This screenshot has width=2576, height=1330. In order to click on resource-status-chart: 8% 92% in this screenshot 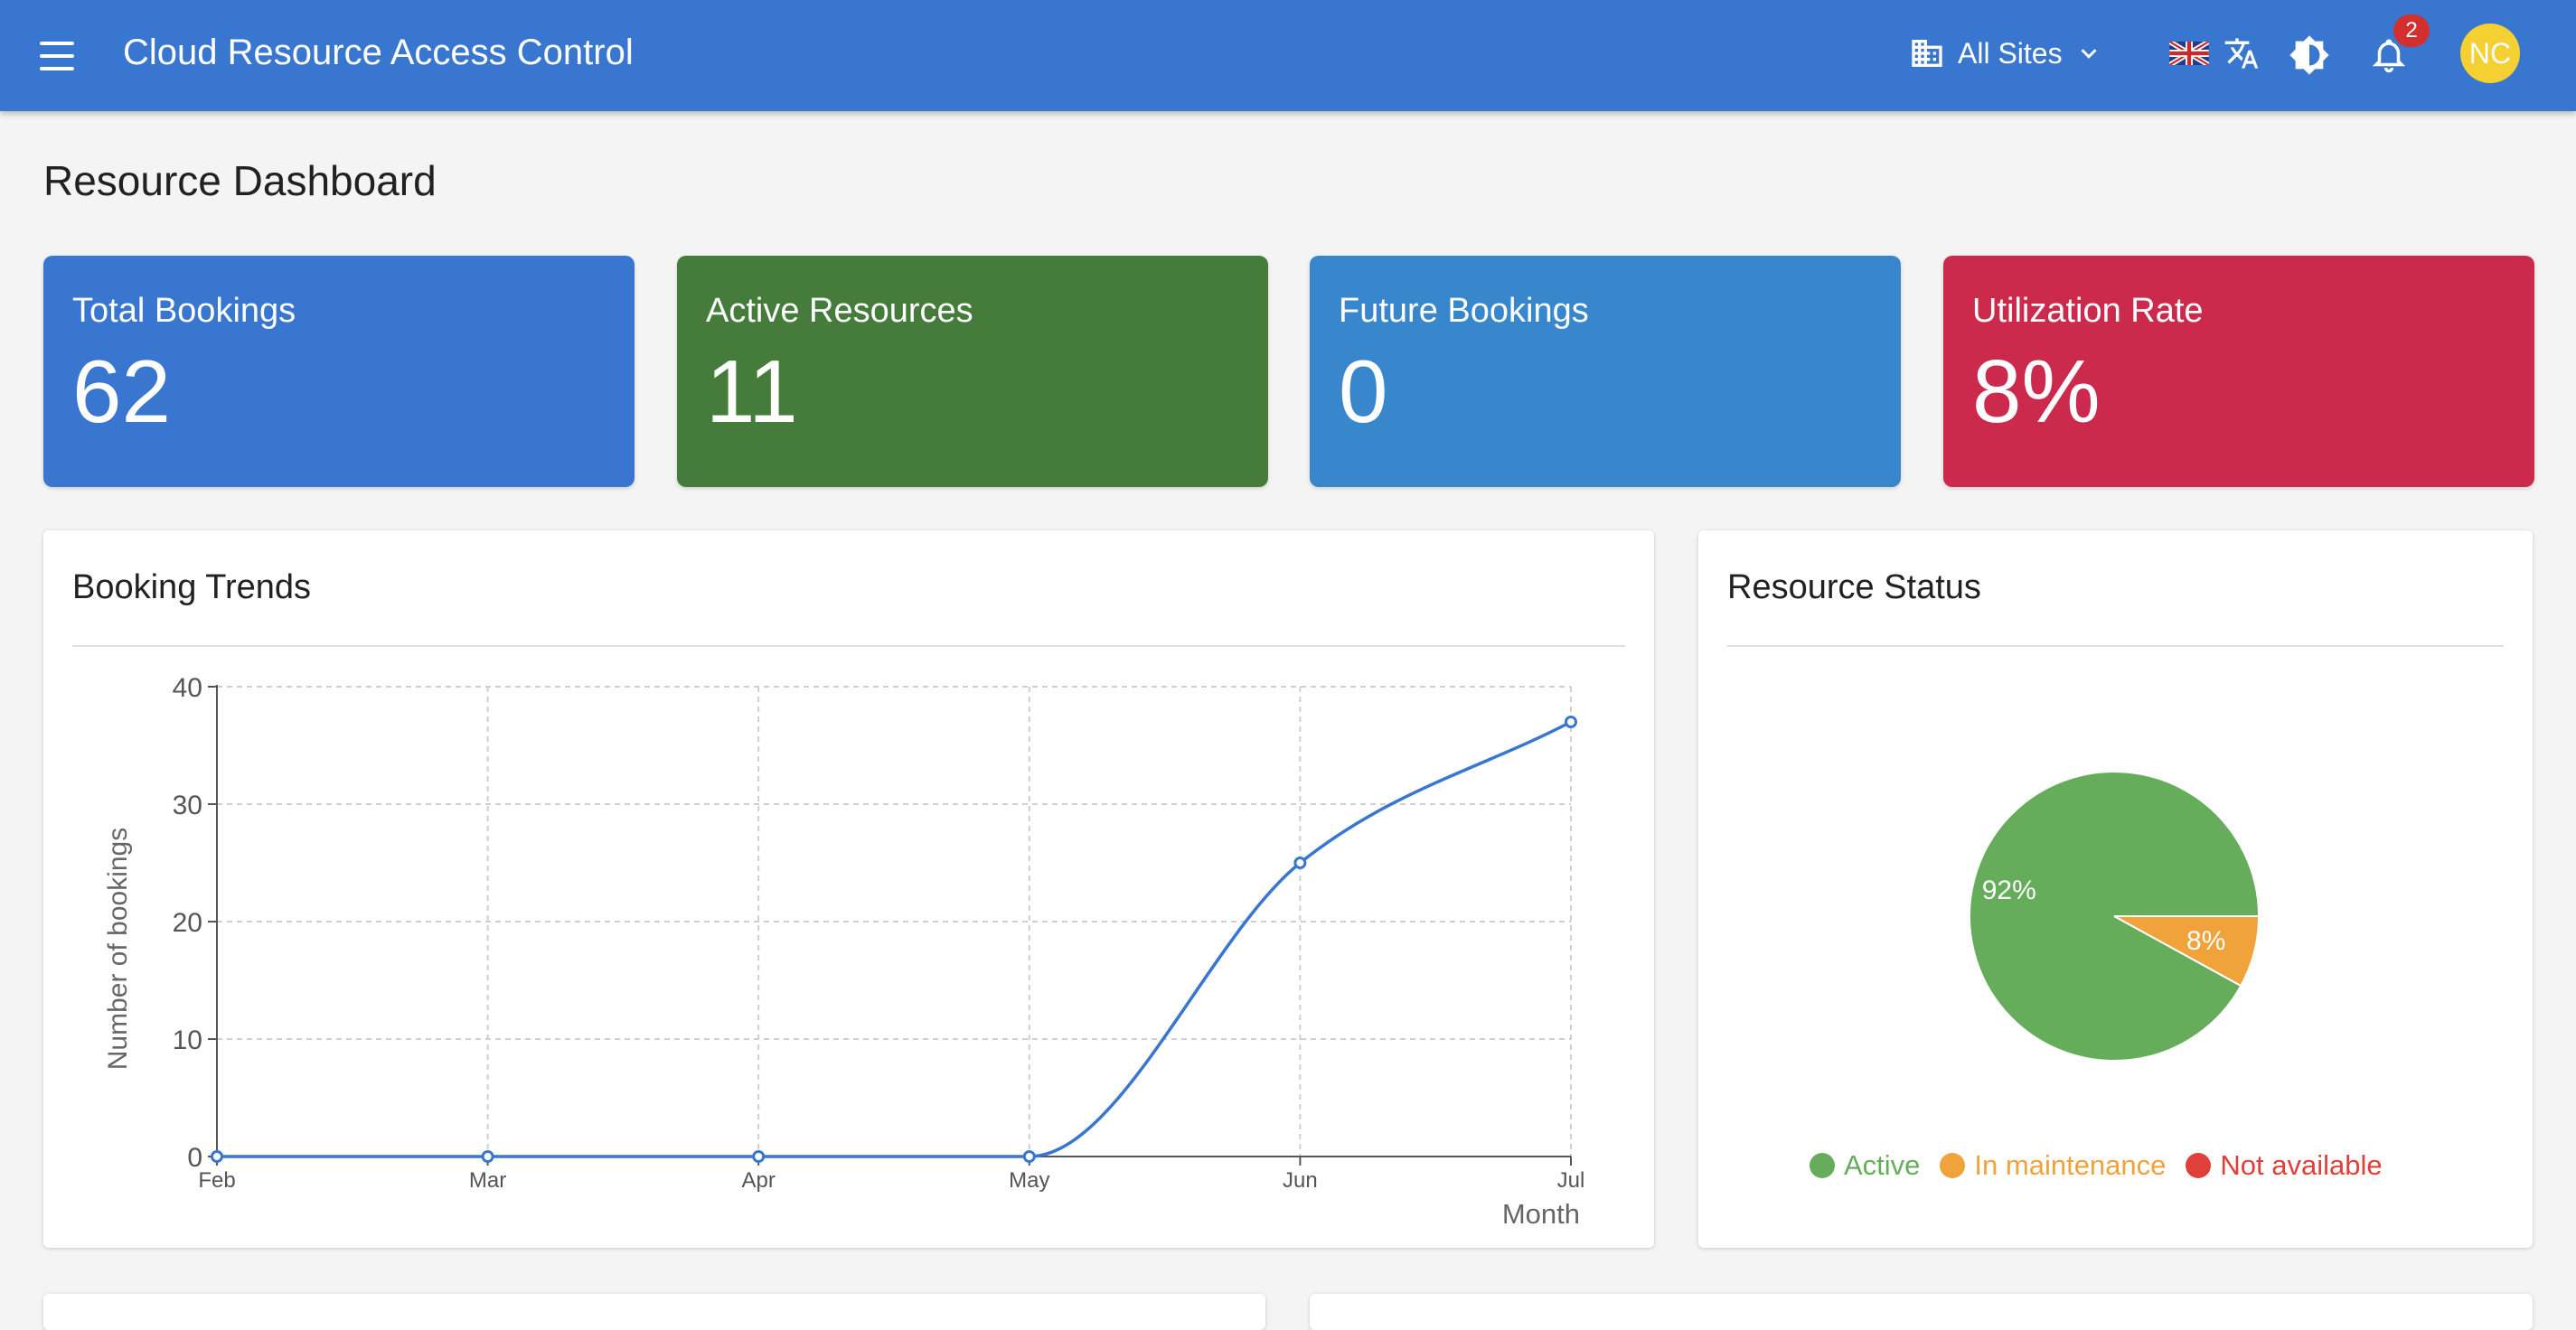, I will do `click(2115, 916)`.